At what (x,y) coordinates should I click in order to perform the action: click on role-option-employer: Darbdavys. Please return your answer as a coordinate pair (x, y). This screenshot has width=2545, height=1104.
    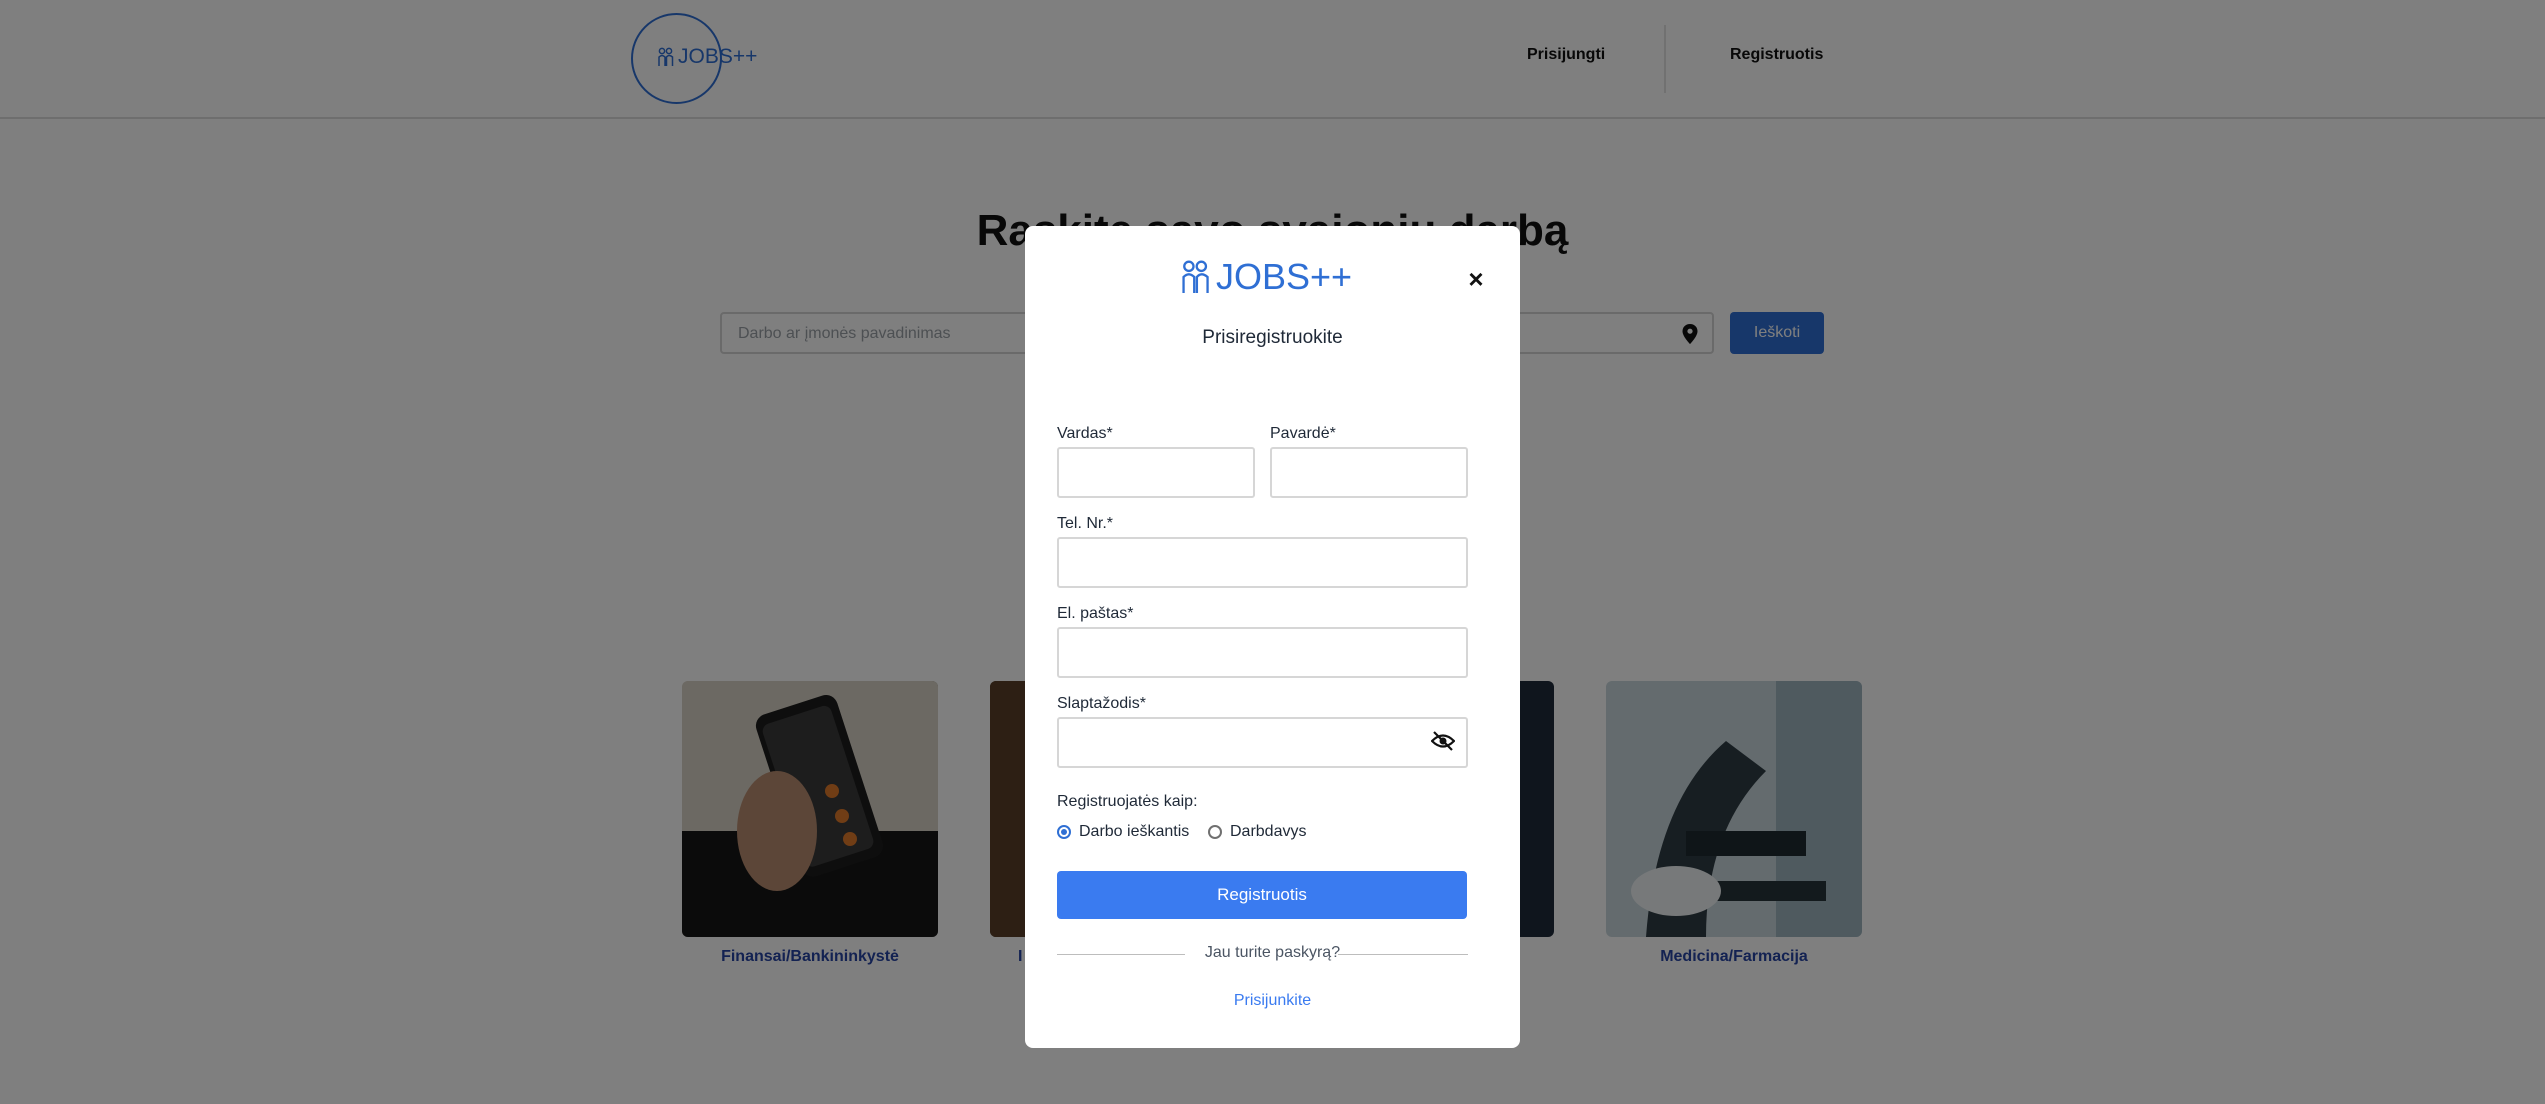
    Looking at the image, I should click on (1257, 832).